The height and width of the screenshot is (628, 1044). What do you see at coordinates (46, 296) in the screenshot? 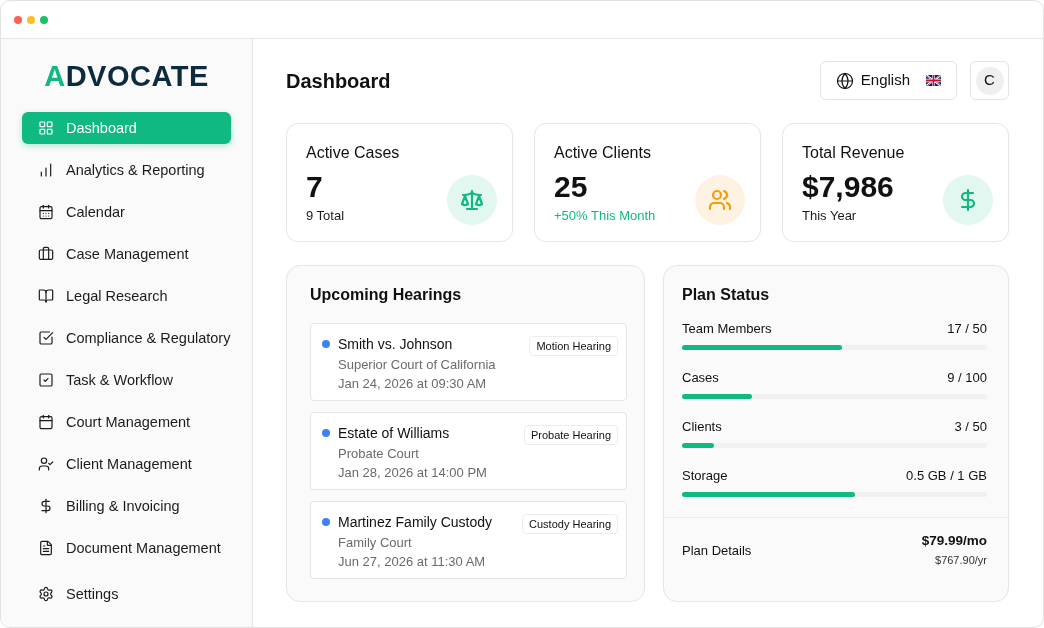
I see `book-icon` at bounding box center [46, 296].